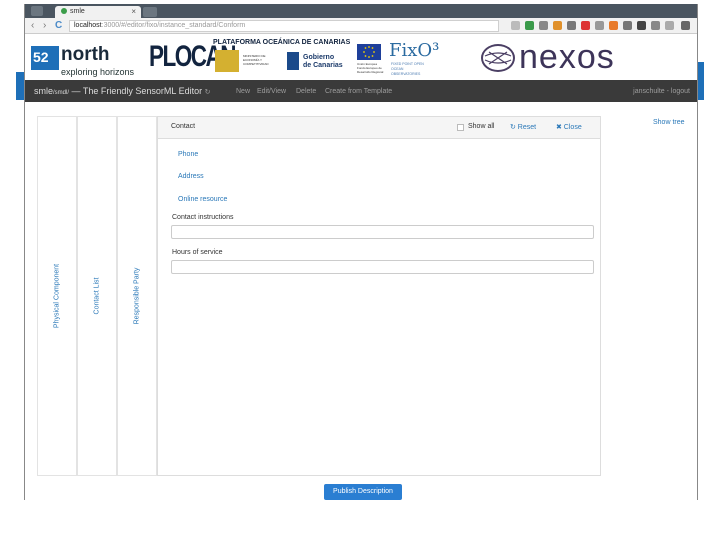  What do you see at coordinates (58, 26) in the screenshot?
I see `reload-icon: C` at bounding box center [58, 26].